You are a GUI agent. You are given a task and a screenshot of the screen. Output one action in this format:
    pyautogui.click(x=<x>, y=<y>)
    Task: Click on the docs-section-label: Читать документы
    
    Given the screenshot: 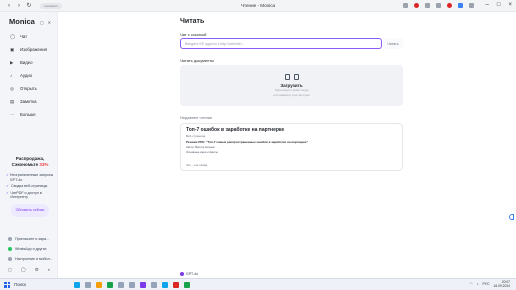 What is the action you would take?
    pyautogui.click(x=197, y=60)
    